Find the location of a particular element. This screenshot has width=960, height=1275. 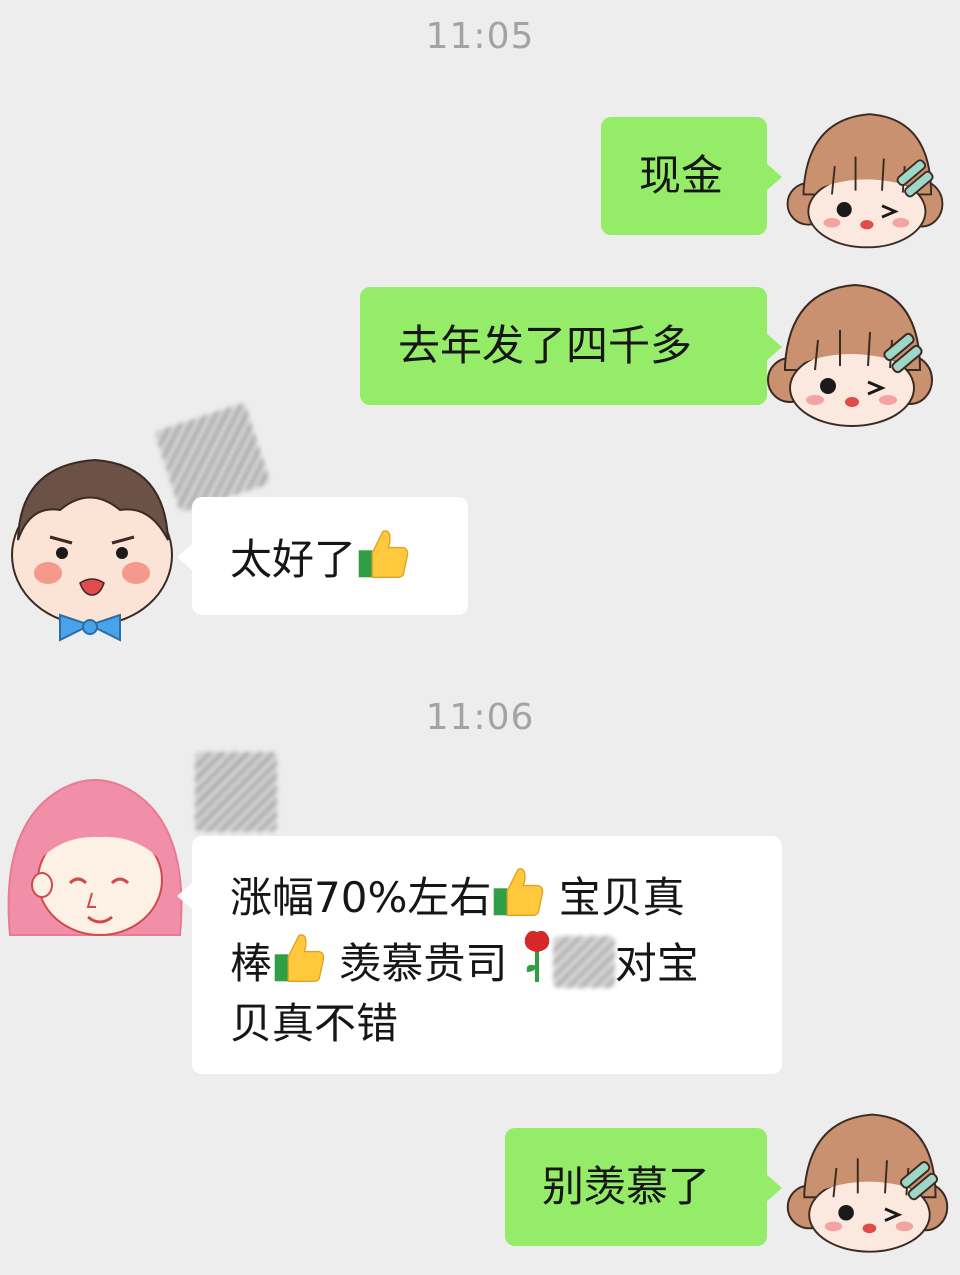

message-text: 羡慕贵司 is located at coordinates (423, 963).